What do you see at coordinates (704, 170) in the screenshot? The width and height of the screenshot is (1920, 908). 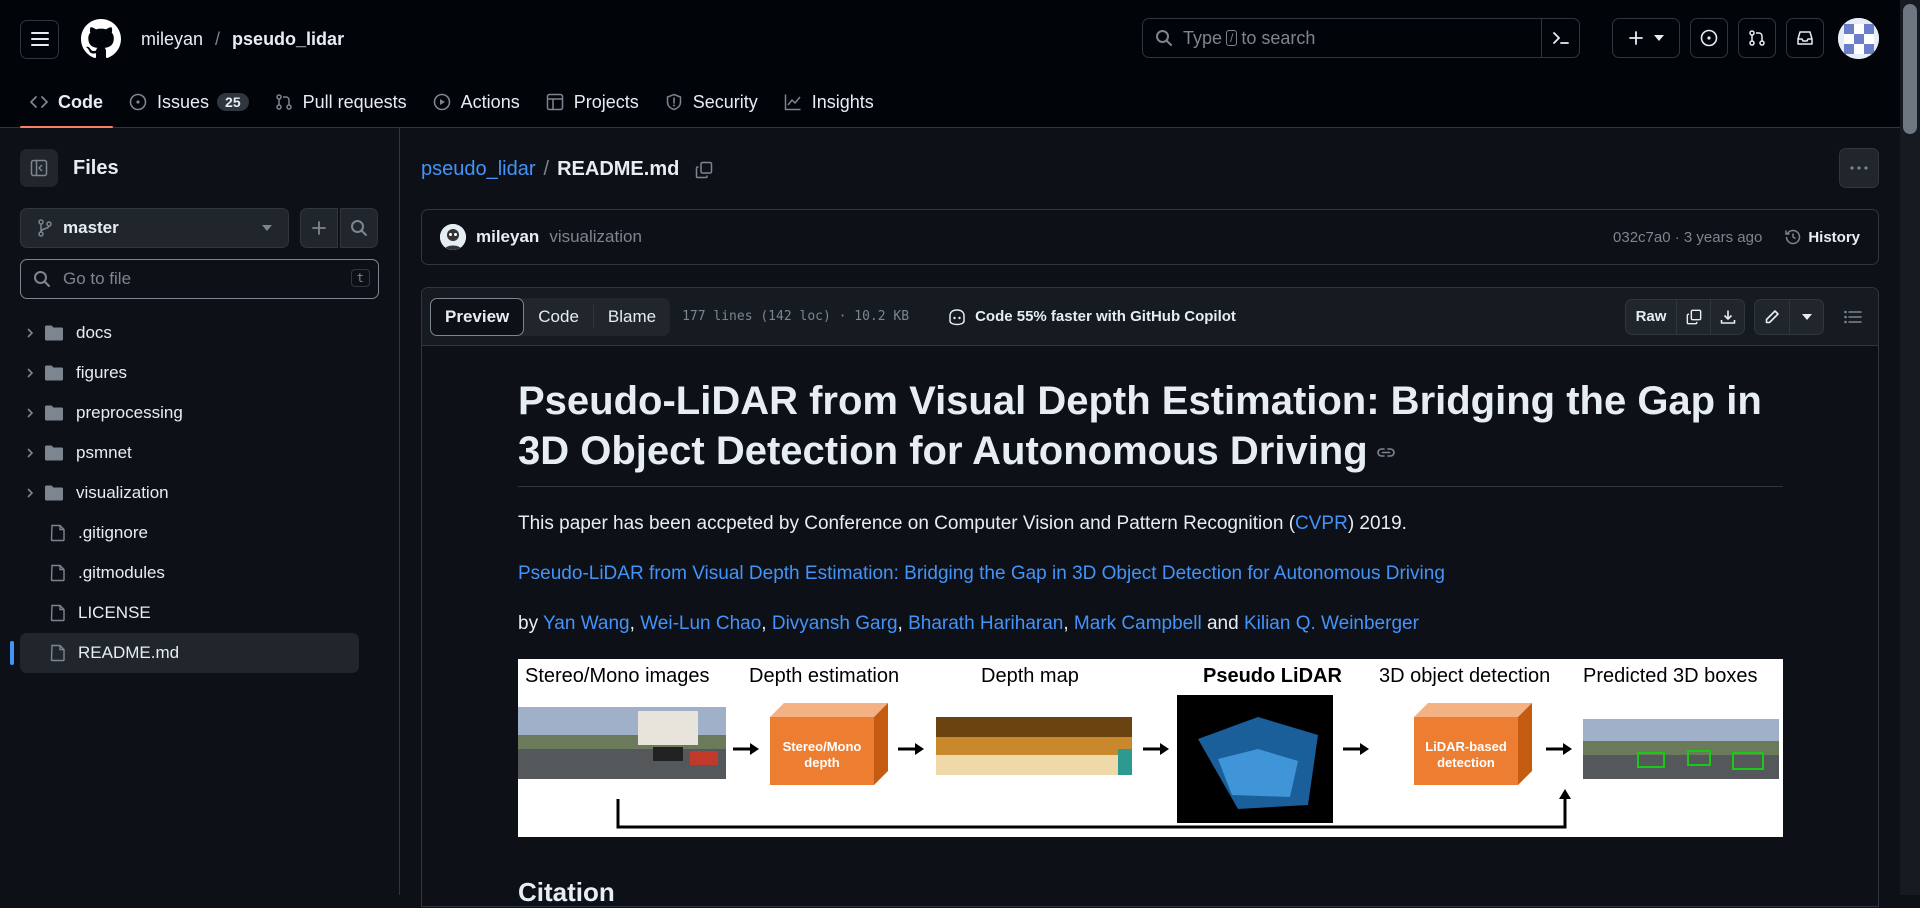 I see `copy-path-icon` at bounding box center [704, 170].